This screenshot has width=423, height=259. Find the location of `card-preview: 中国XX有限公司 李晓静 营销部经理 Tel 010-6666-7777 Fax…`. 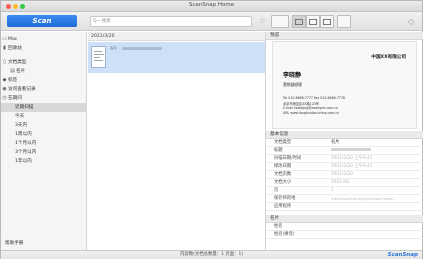

card-preview: 中国XX有限公司 李晓静 营销部经理 Tel 010-6666-7777 Fax… is located at coordinates (344, 85).